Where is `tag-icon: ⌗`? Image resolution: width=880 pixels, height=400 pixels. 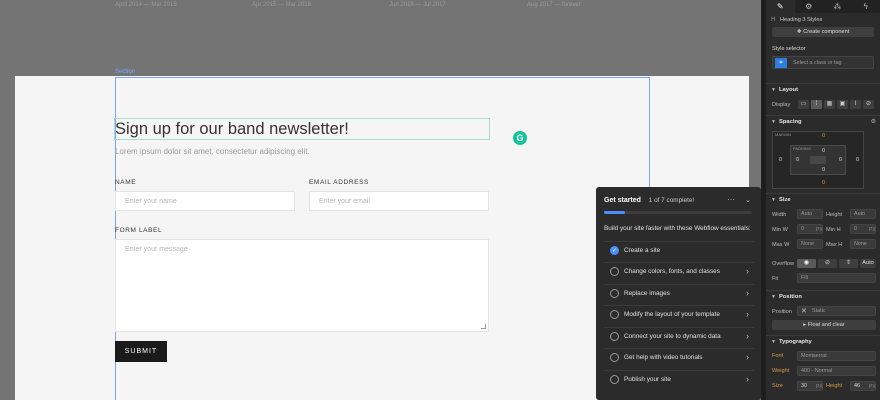
tag-icon: ⌗ is located at coordinates (781, 63).